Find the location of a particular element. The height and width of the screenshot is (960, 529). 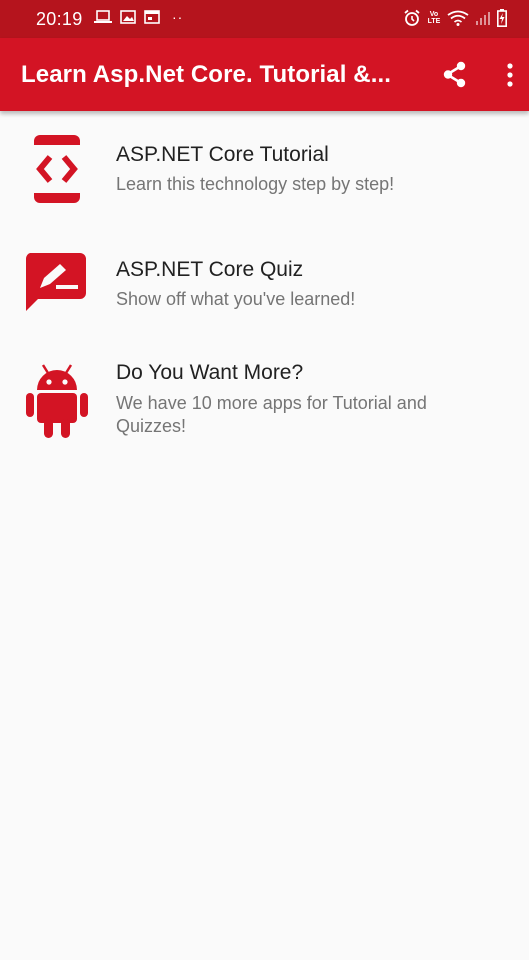

more-options-button is located at coordinates (510, 75).